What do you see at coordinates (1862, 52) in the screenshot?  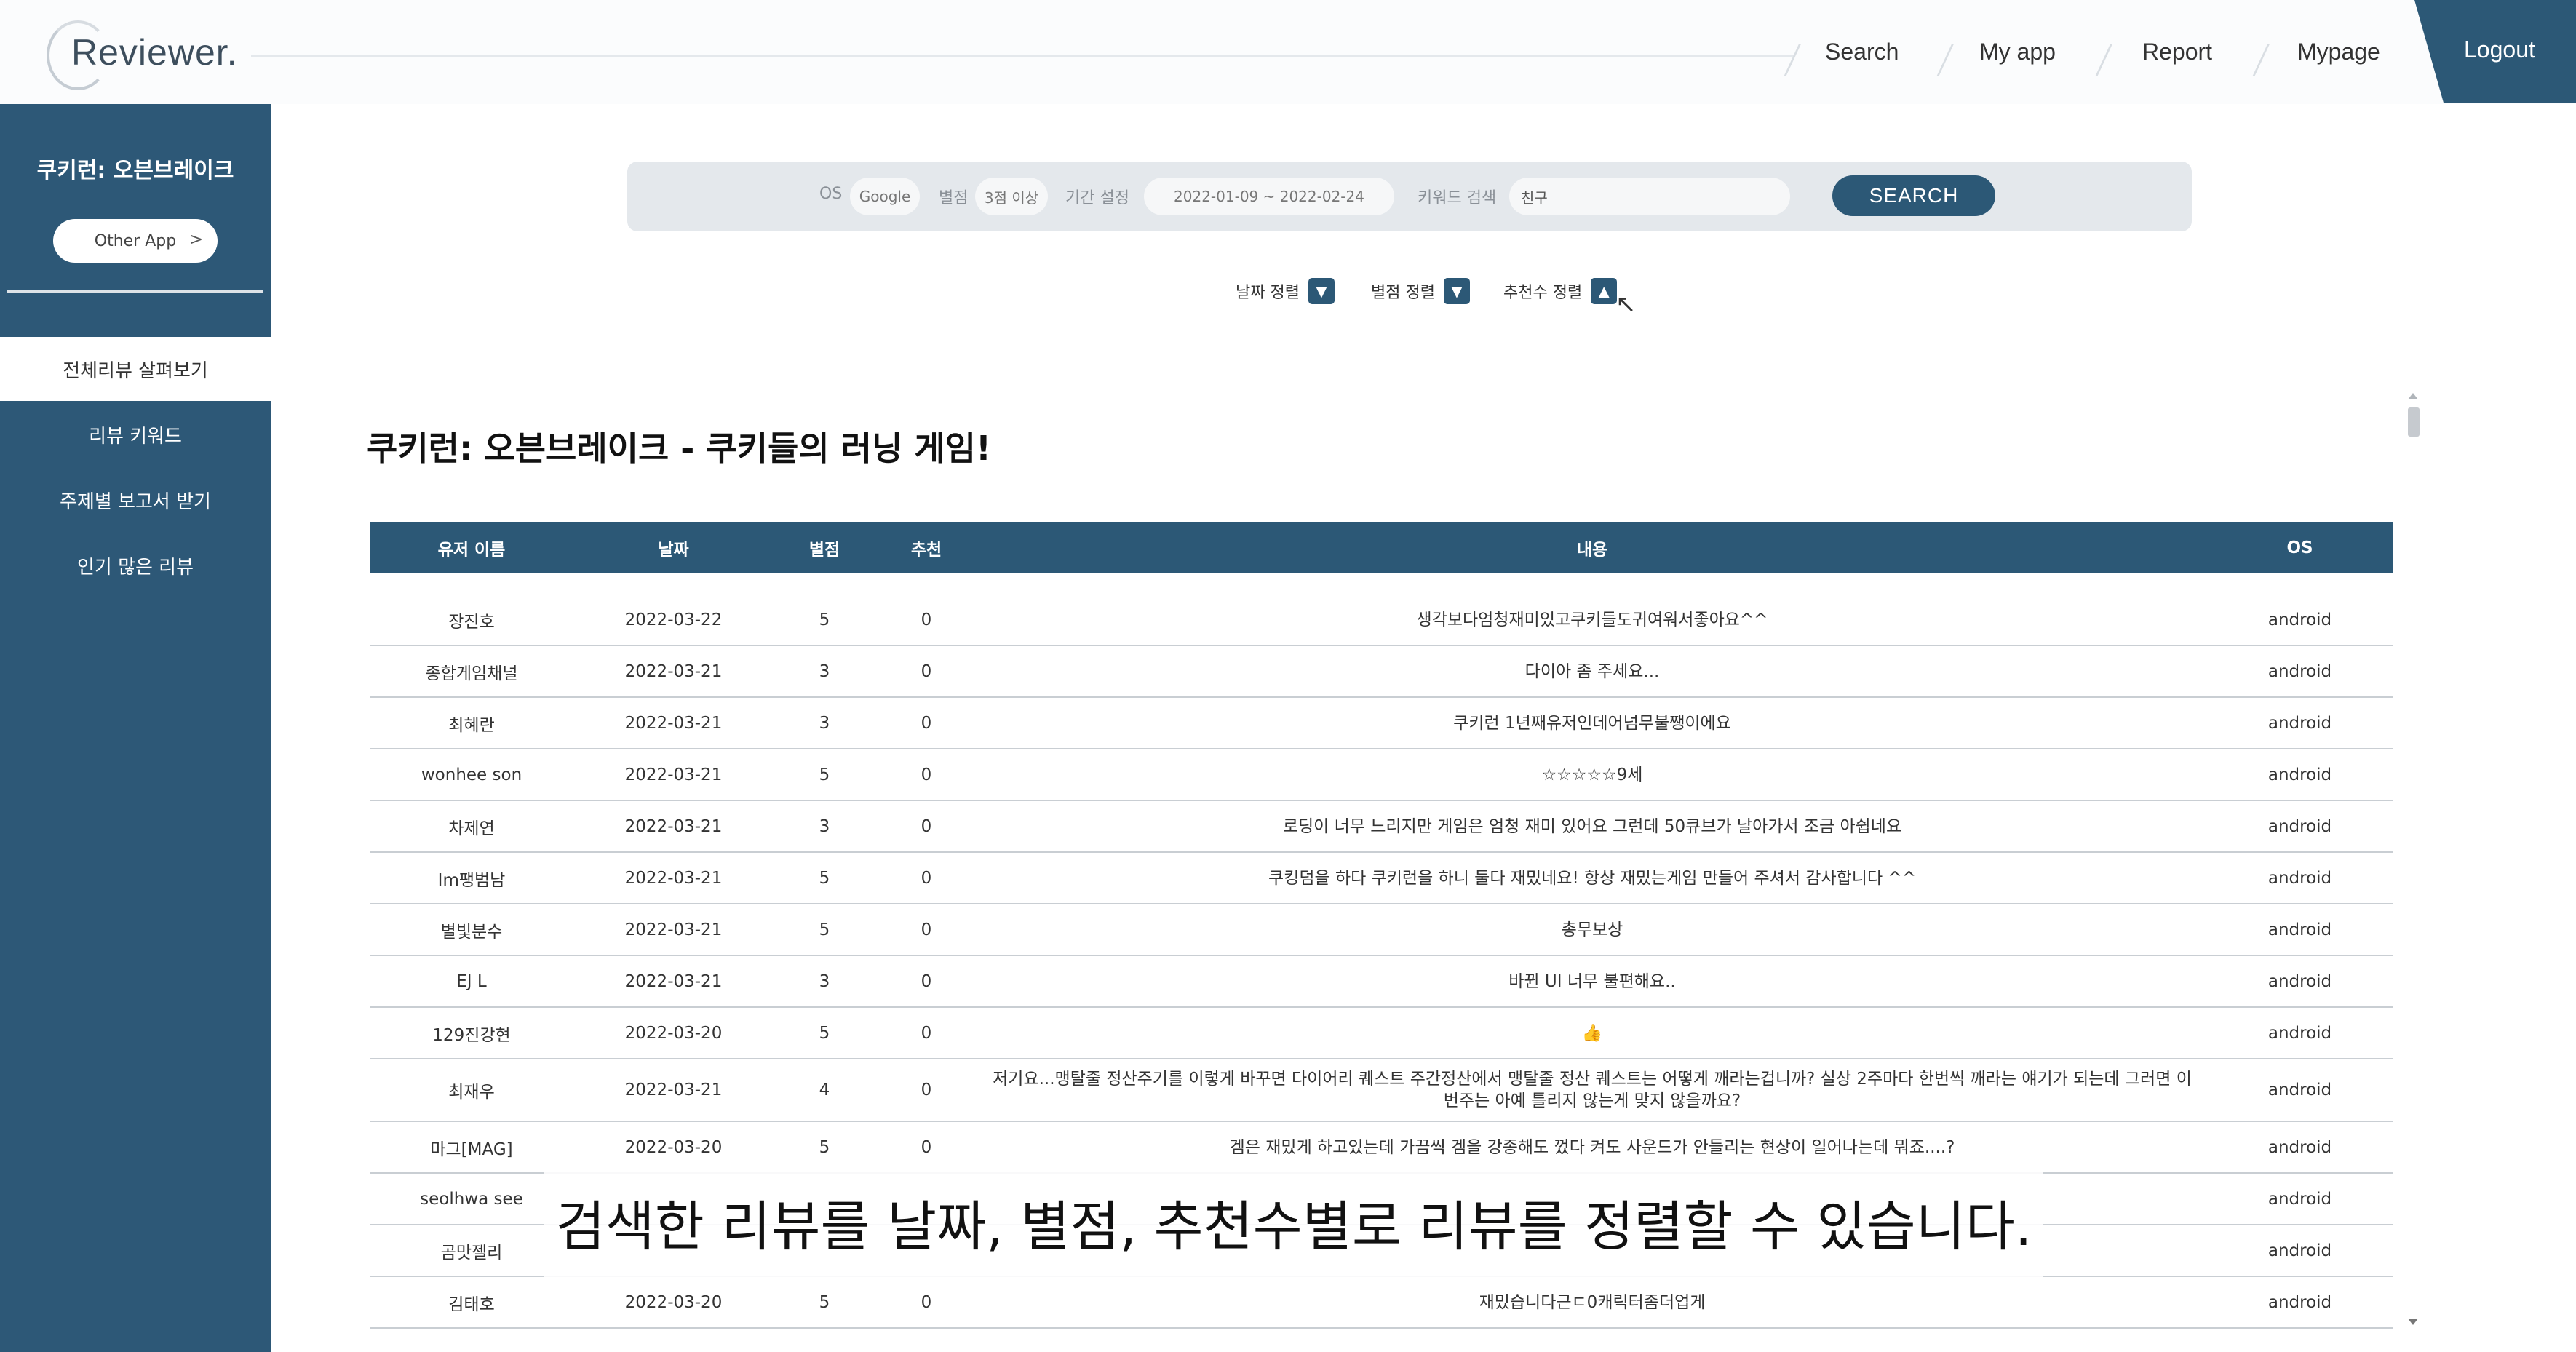 I see `nav-search: Search` at bounding box center [1862, 52].